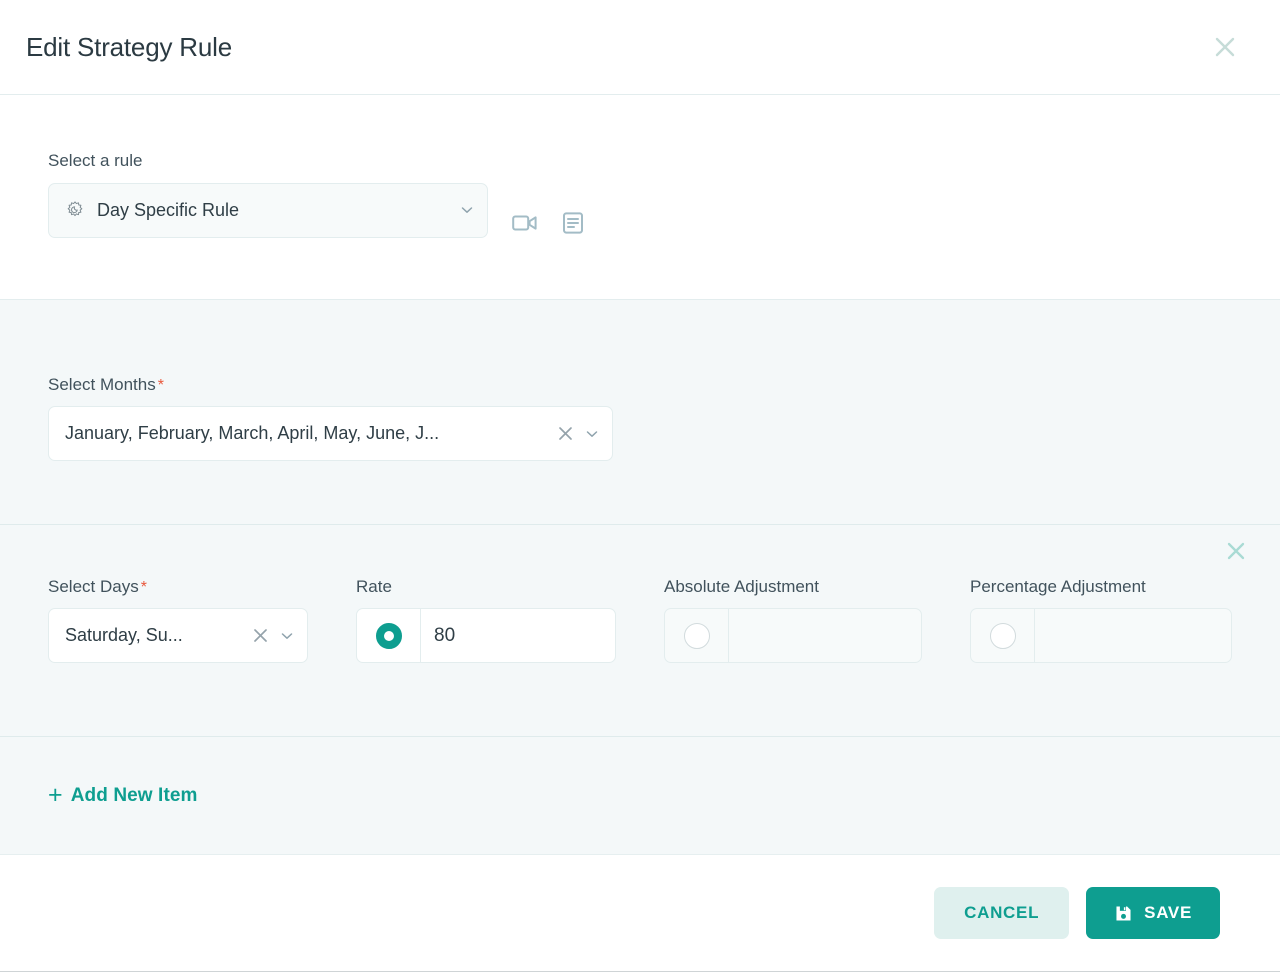 Image resolution: width=1280 pixels, height=972 pixels. Describe the element at coordinates (1168, 912) in the screenshot. I see `save-button-label: SAVE` at that location.